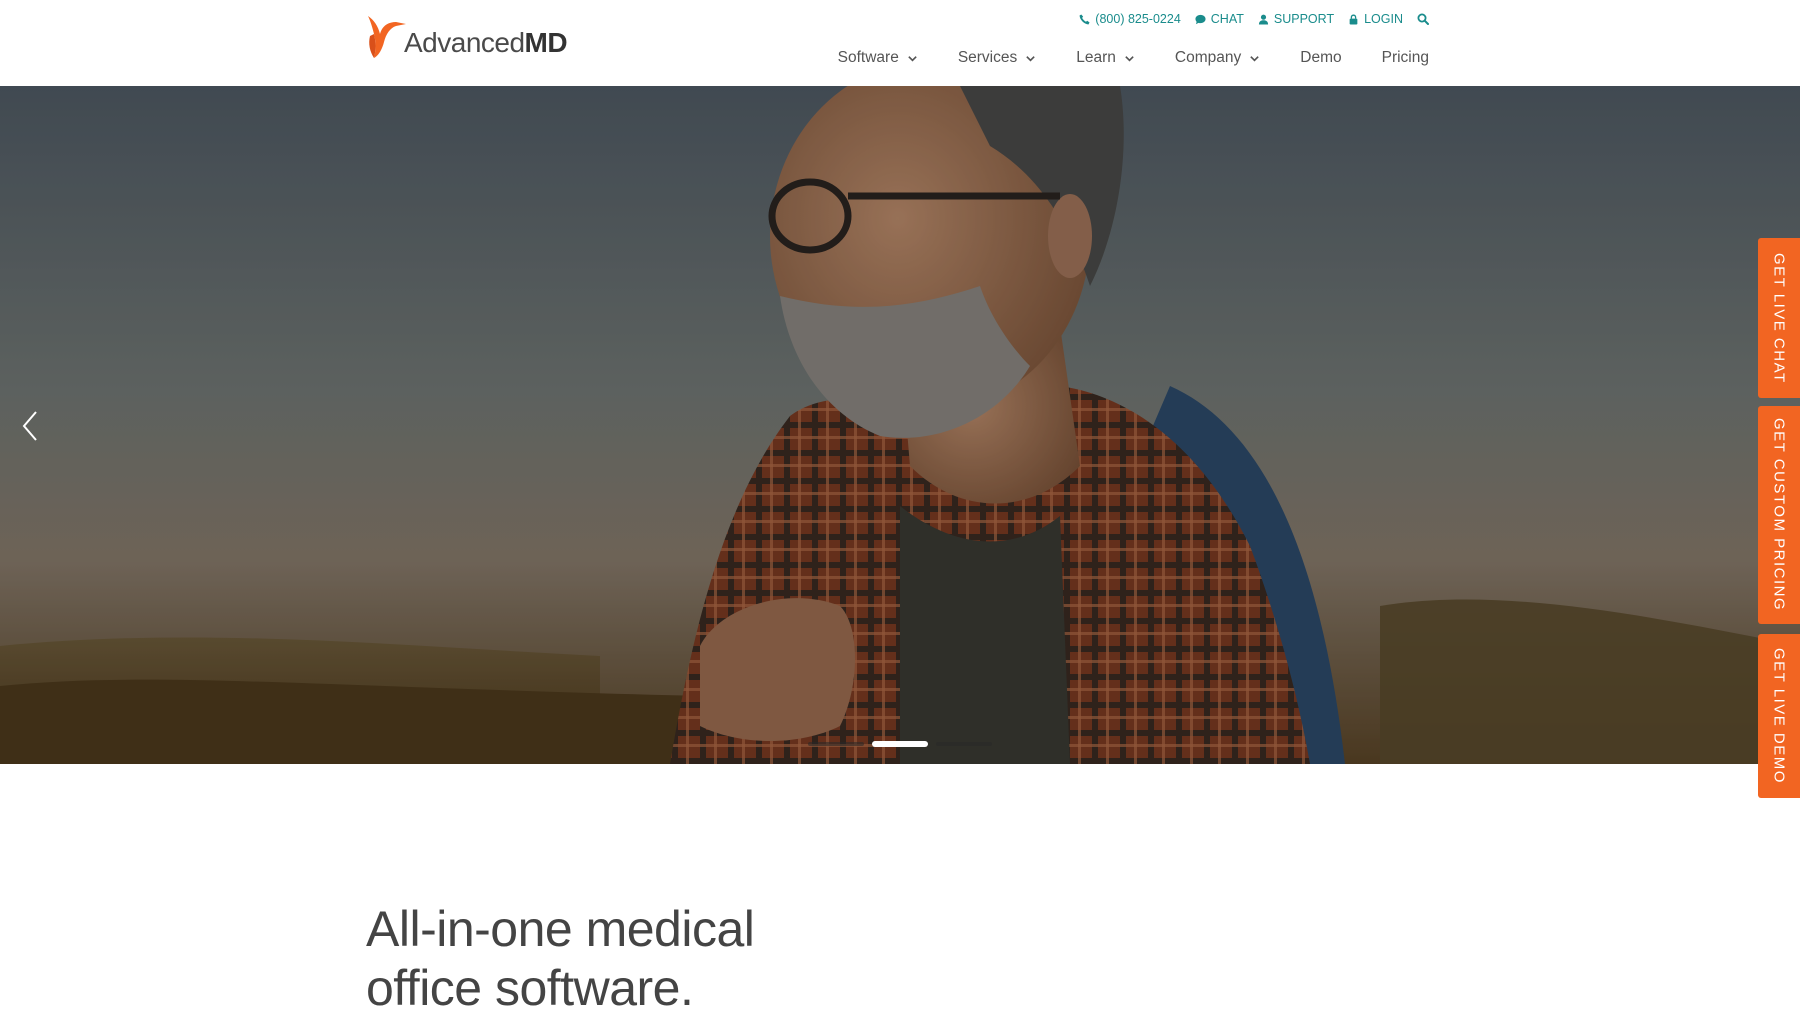 The image size is (1800, 1012). I want to click on get-live-demo-label: GET LIVE DEMO, so click(1779, 716).